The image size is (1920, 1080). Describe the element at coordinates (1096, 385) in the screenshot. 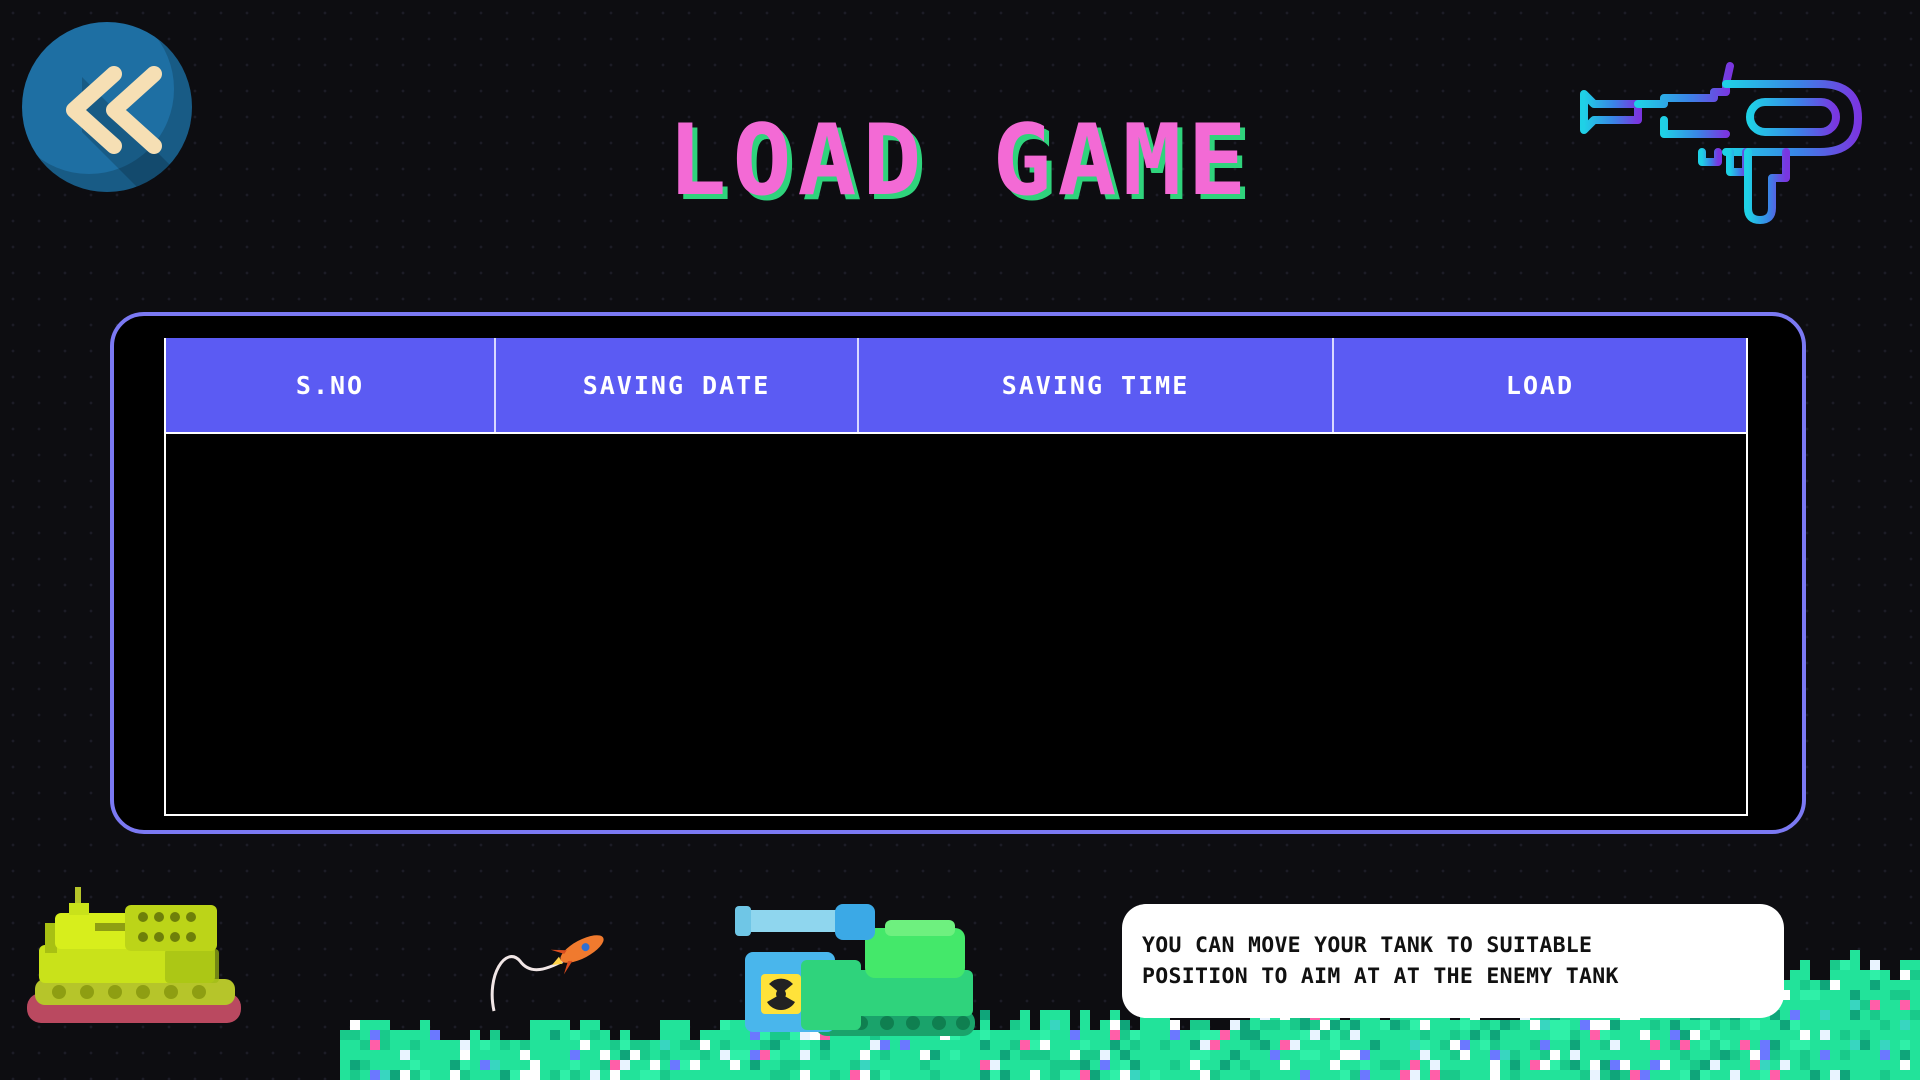

I see `column-header-saving-time: SAVING TIME` at that location.